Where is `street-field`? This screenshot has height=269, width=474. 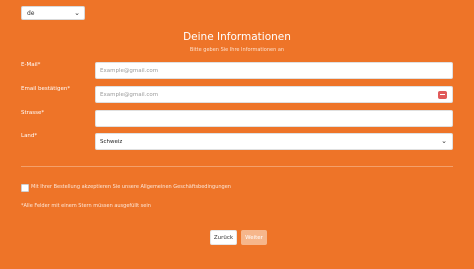
street-field is located at coordinates (274, 118).